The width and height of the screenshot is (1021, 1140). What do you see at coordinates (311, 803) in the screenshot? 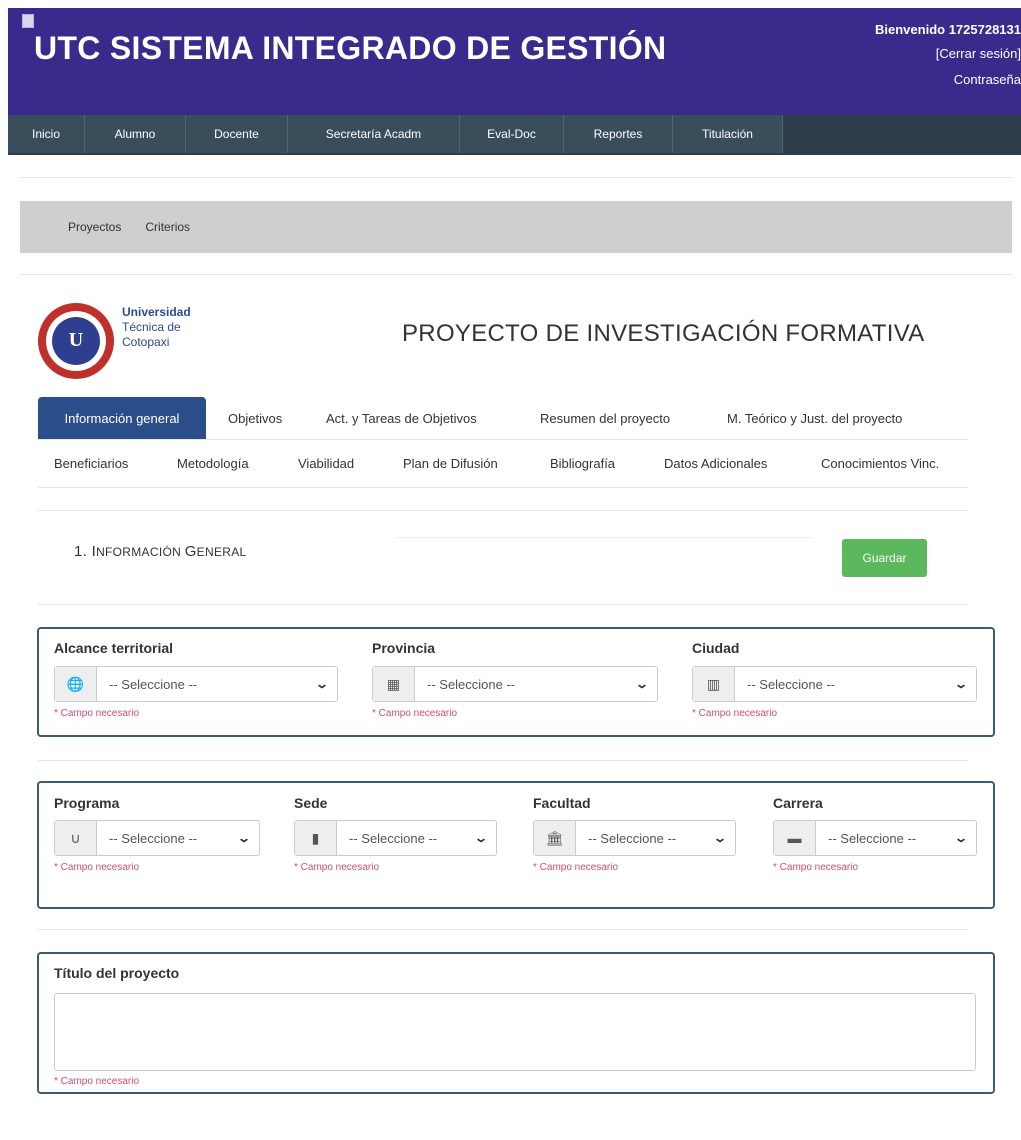
I see `label-sede: Sede` at bounding box center [311, 803].